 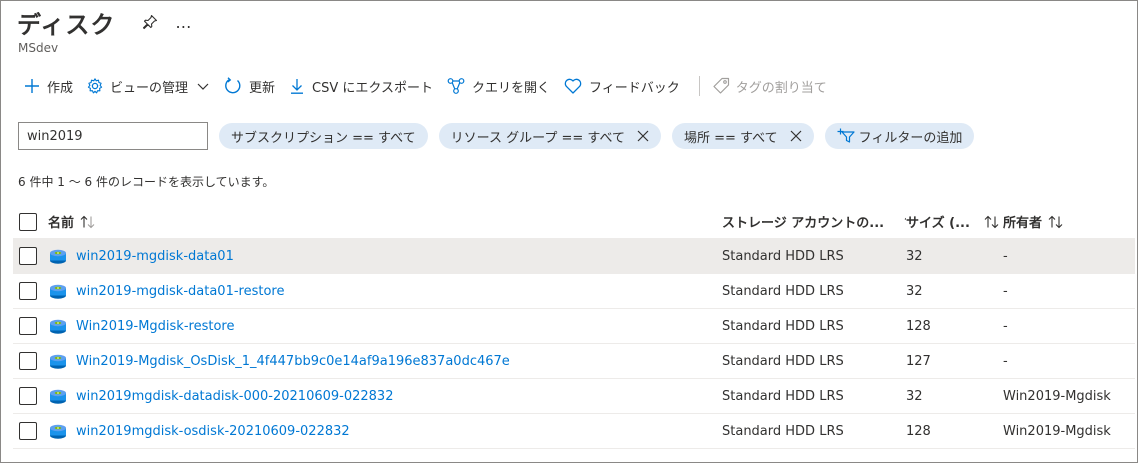 I want to click on record-count: 6 件中 1 ～ 6 件のレコードを表示しています。, so click(x=146, y=182).